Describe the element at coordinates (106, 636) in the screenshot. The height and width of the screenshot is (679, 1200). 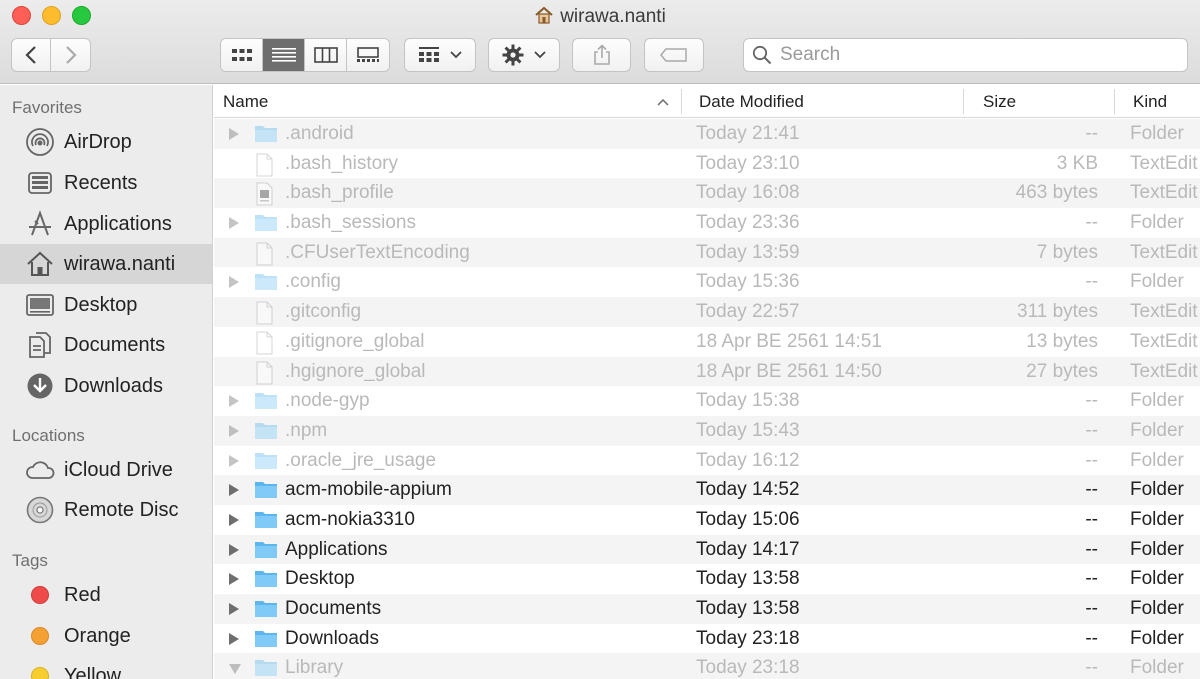
I see `sidebar-tag-orange: Orange` at that location.